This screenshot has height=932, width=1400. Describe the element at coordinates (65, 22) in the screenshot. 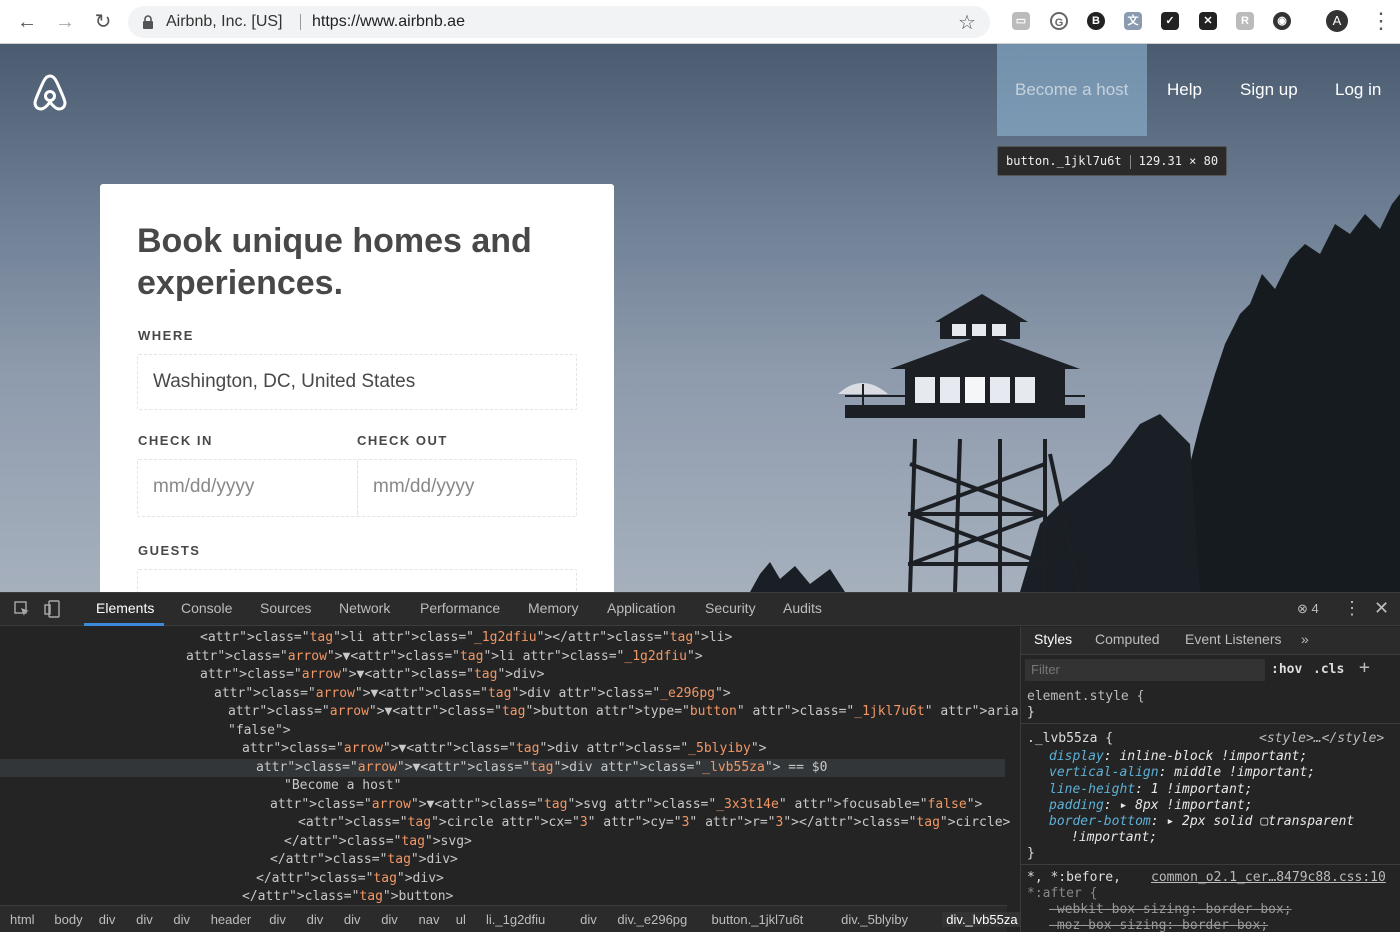

I see `forward-icon: →` at that location.